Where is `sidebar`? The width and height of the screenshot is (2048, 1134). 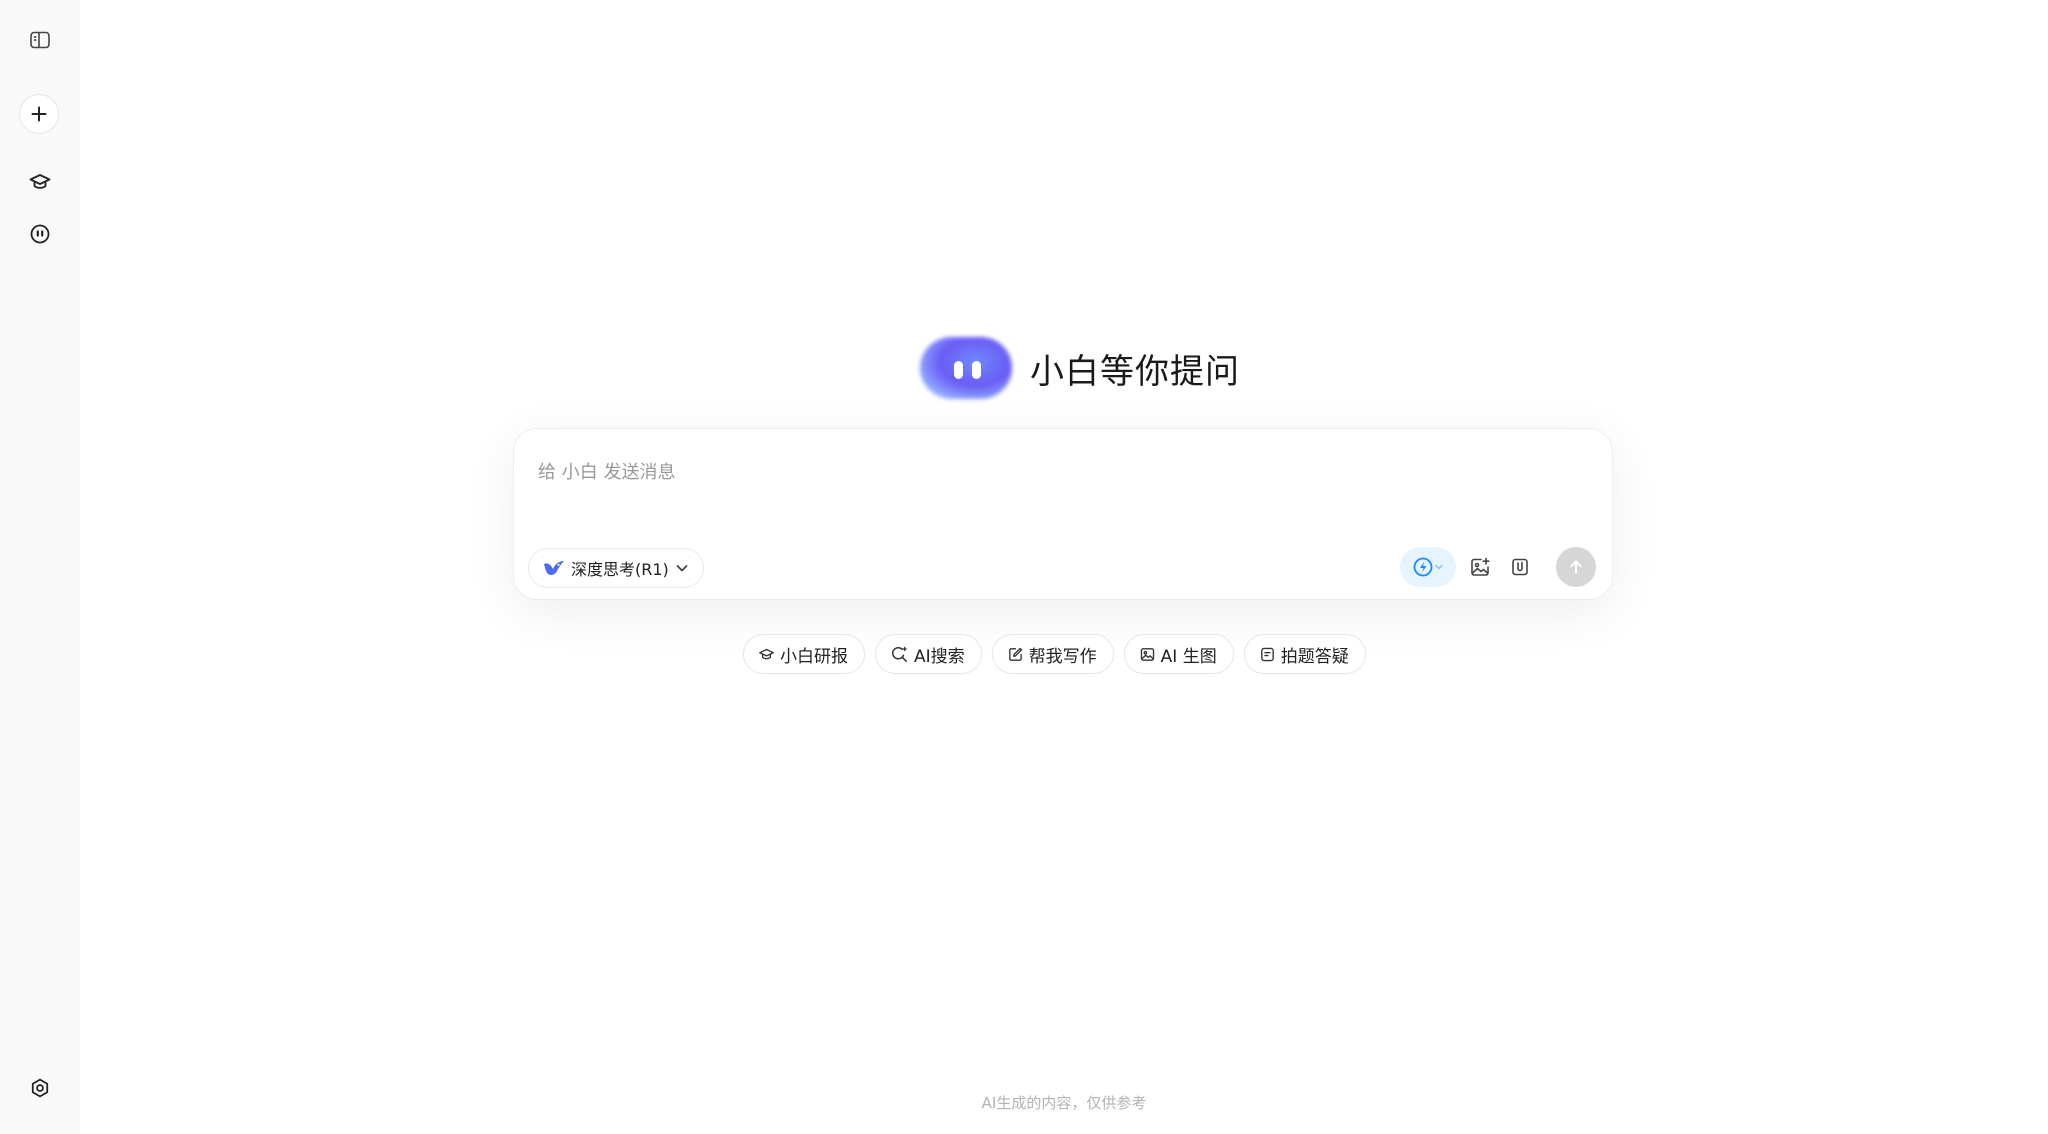 sidebar is located at coordinates (40, 567).